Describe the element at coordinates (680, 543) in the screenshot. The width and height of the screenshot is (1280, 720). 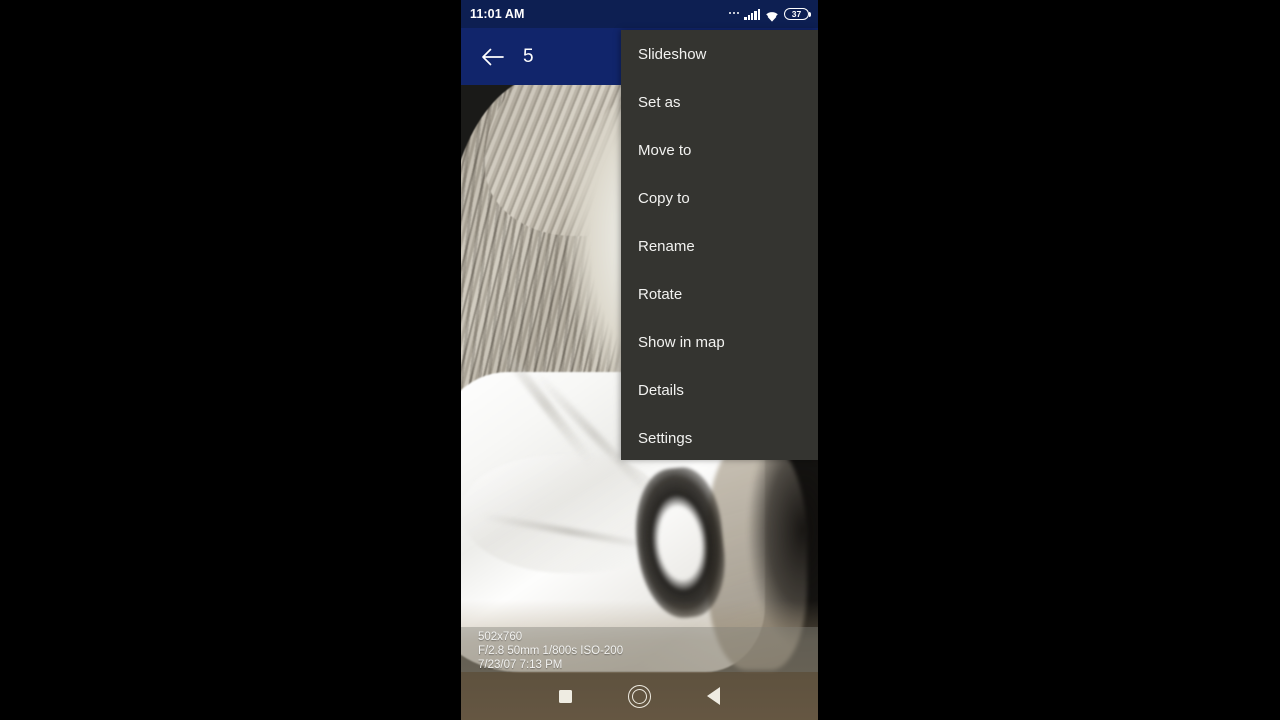
I see `photo-strap` at that location.